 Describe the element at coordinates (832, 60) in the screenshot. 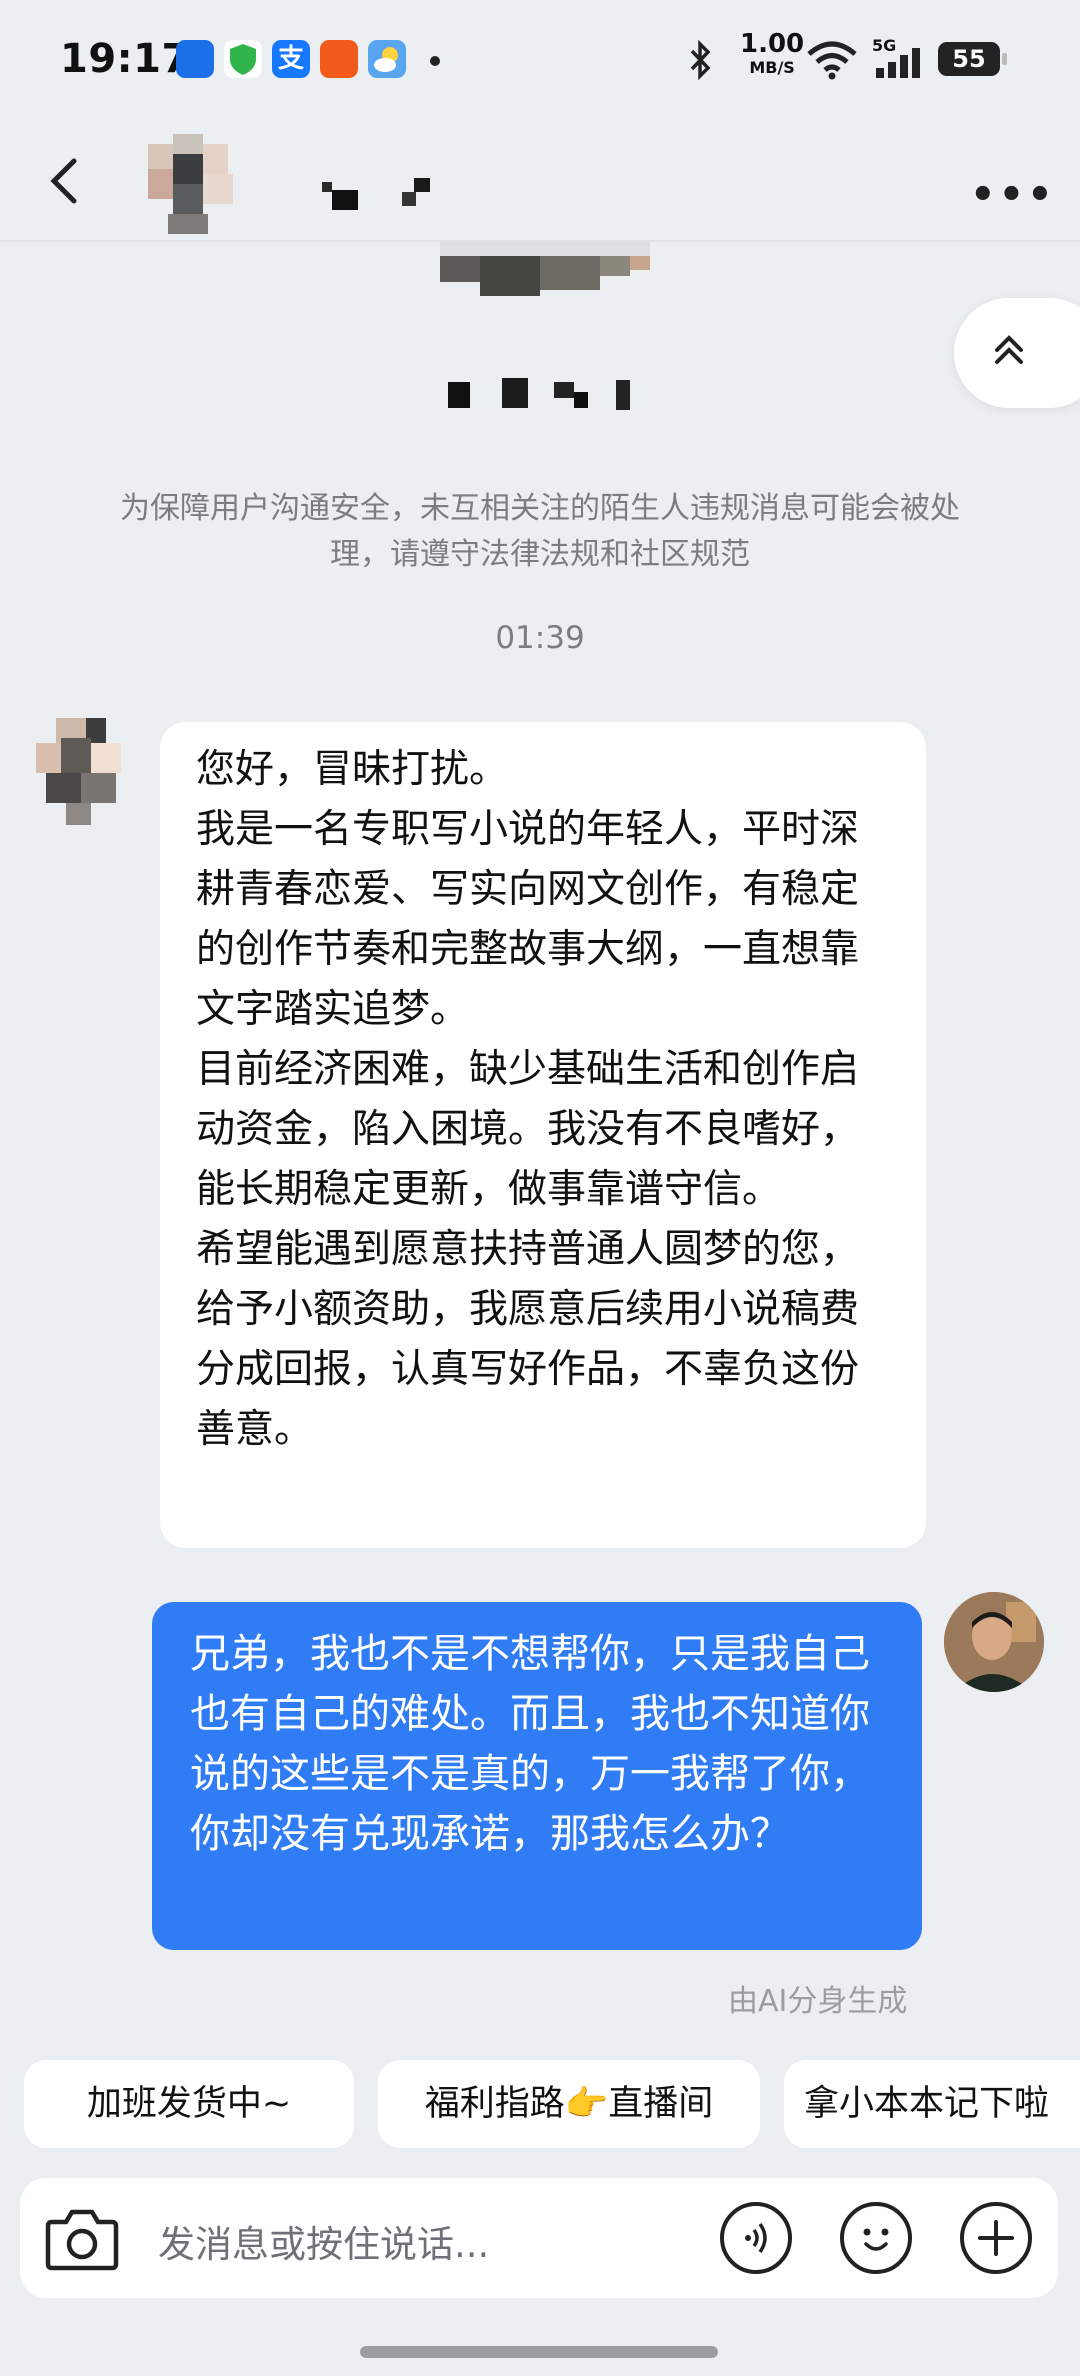

I see `wifi-icon` at that location.